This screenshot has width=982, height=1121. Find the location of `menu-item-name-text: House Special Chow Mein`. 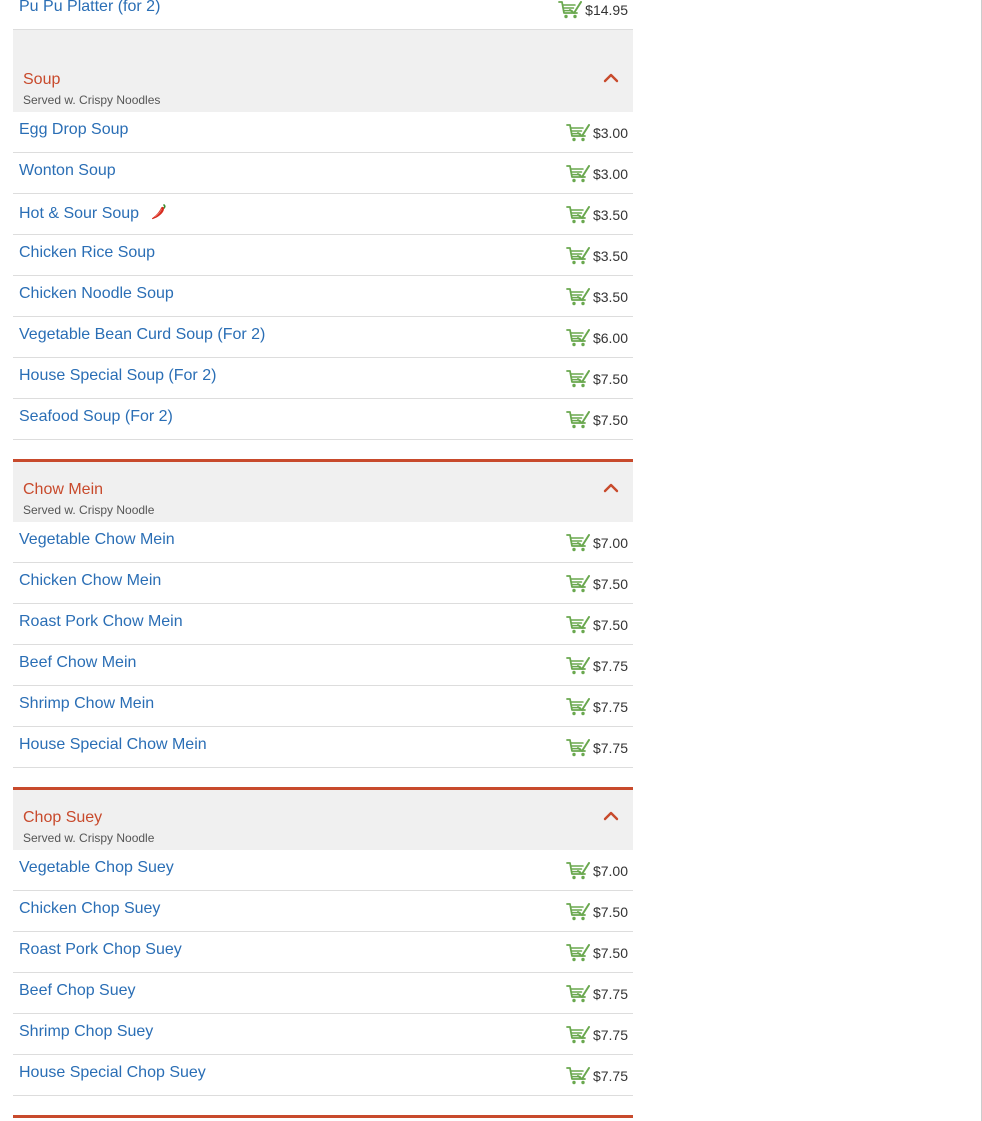

menu-item-name-text: House Special Chow Mein is located at coordinates (113, 744).